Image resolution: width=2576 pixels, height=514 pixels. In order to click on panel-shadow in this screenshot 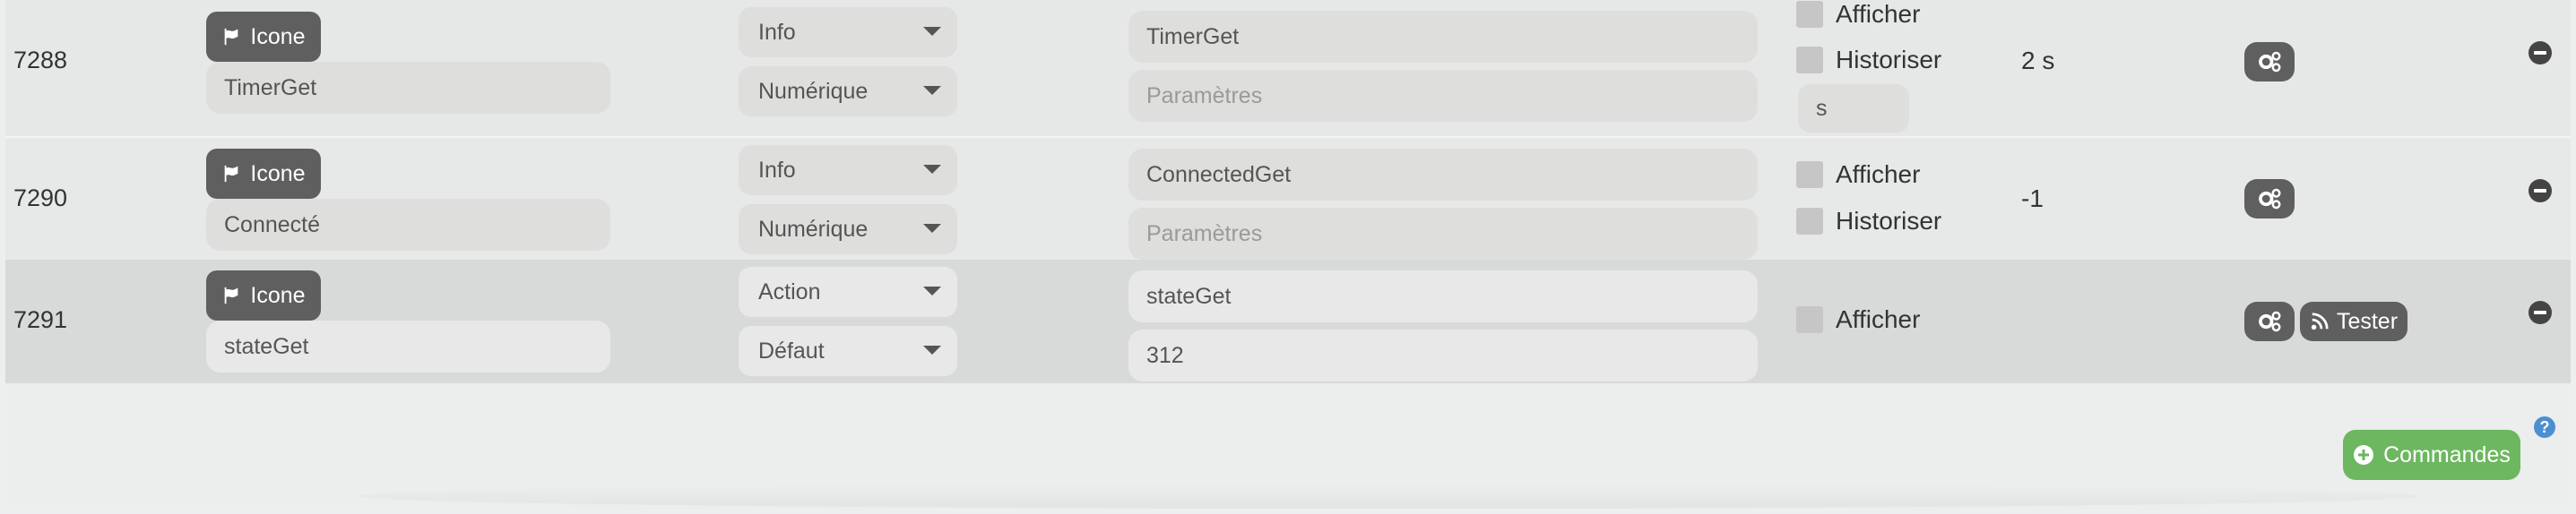, I will do `click(1389, 496)`.